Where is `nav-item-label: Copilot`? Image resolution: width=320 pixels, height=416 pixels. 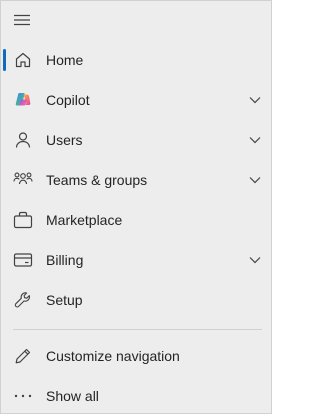 nav-item-label: Copilot is located at coordinates (68, 100).